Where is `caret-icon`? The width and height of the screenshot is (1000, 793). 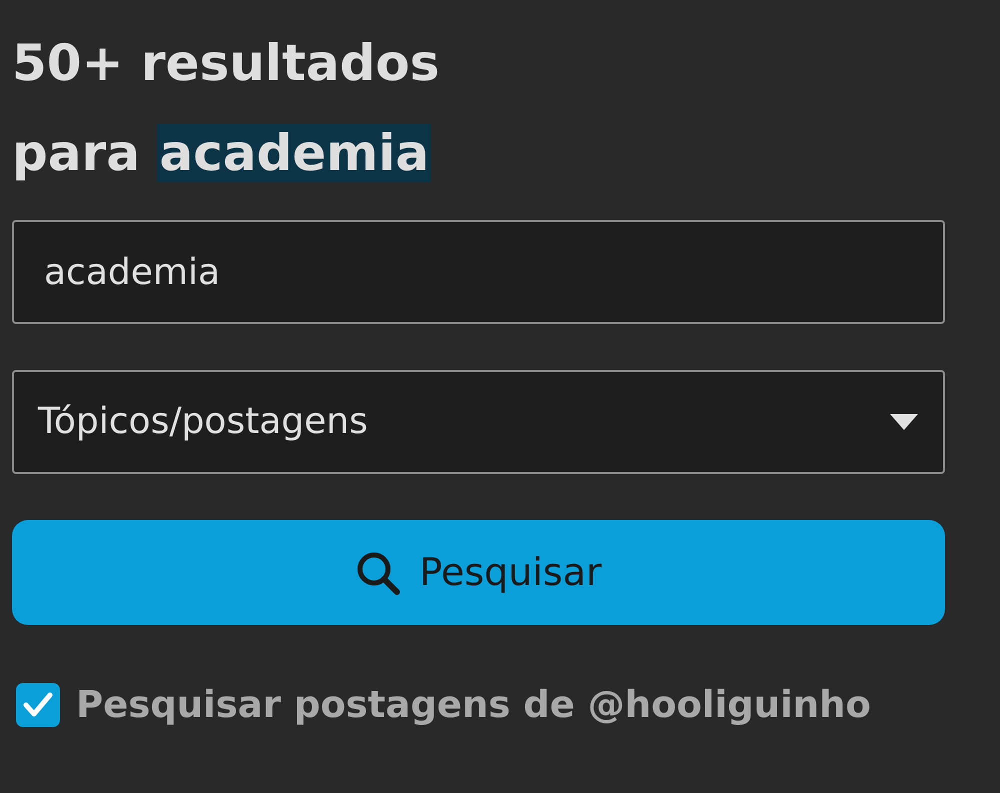 caret-icon is located at coordinates (904, 422).